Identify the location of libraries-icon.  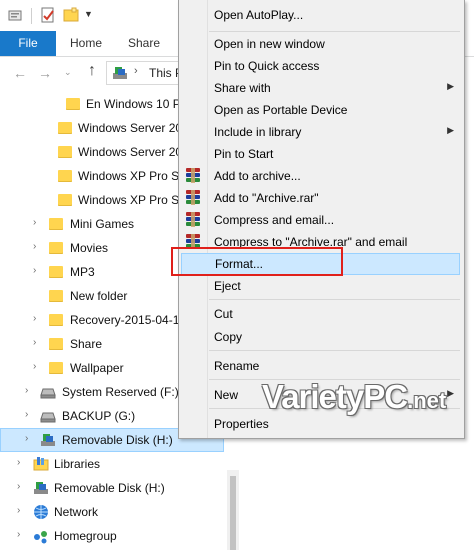
(41, 464).